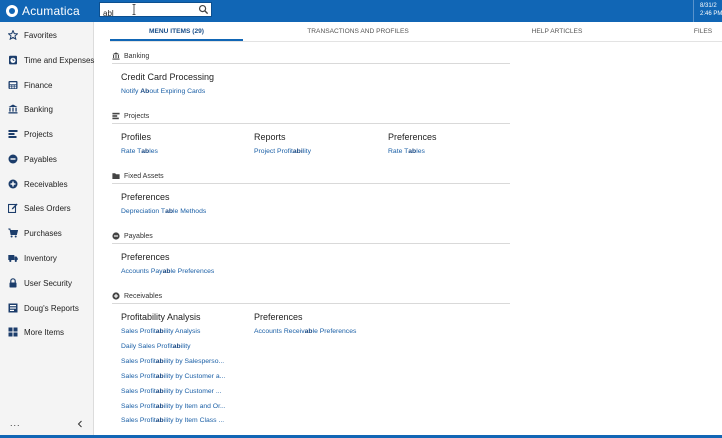  What do you see at coordinates (163, 91) in the screenshot?
I see `link-notify-about-expiring-cards: Notify About Expiring Cards` at bounding box center [163, 91].